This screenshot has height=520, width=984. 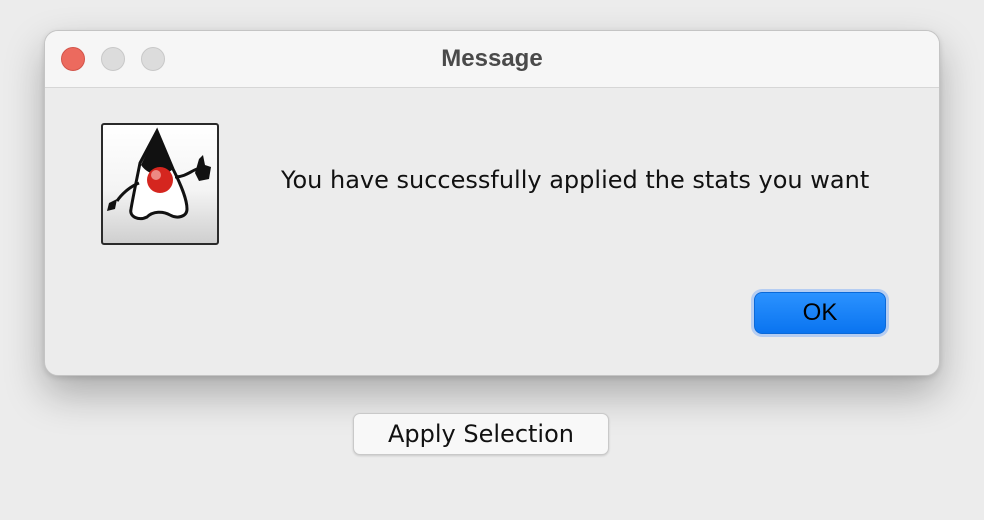 I want to click on ok-button: OK, so click(x=820, y=313).